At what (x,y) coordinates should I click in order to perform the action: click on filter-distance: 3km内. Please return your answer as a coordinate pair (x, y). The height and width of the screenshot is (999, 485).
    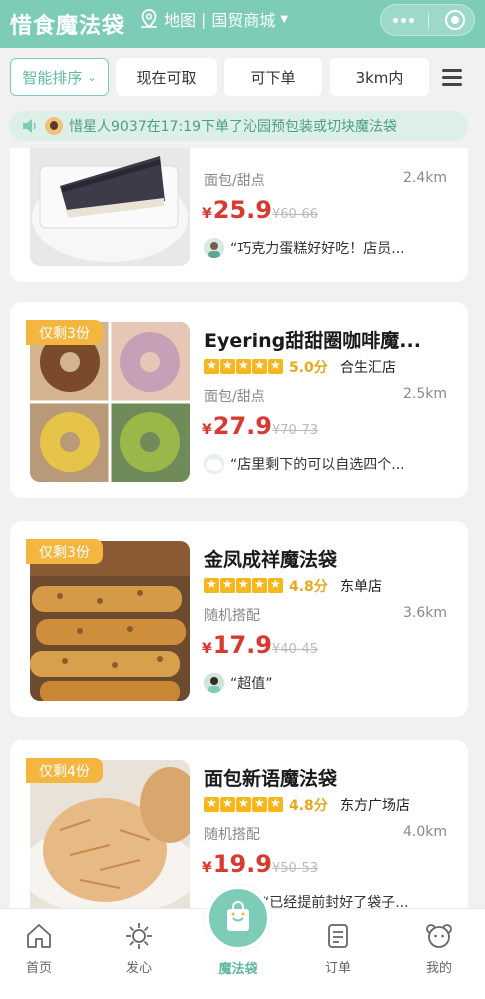
    Looking at the image, I should click on (379, 77).